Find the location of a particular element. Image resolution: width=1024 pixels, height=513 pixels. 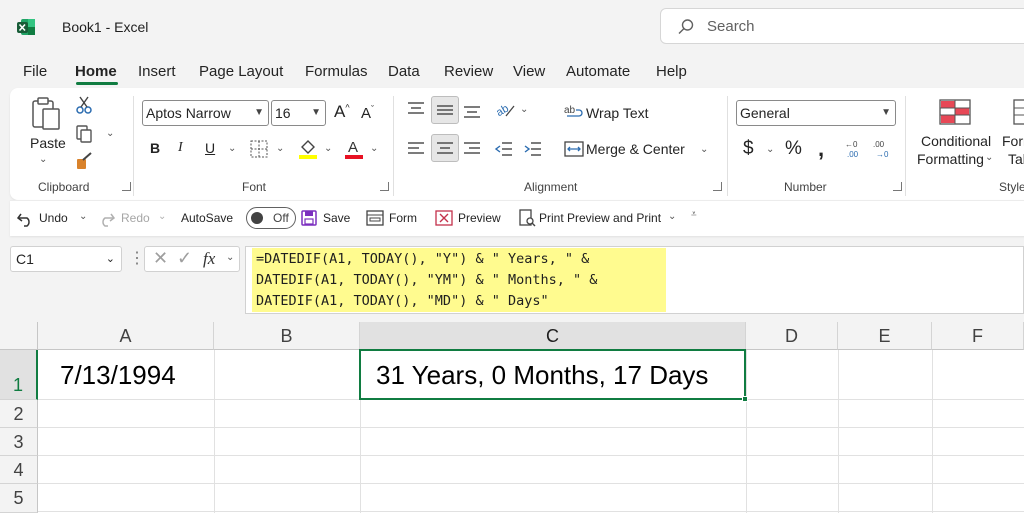

cut-icon is located at coordinates (84, 105).